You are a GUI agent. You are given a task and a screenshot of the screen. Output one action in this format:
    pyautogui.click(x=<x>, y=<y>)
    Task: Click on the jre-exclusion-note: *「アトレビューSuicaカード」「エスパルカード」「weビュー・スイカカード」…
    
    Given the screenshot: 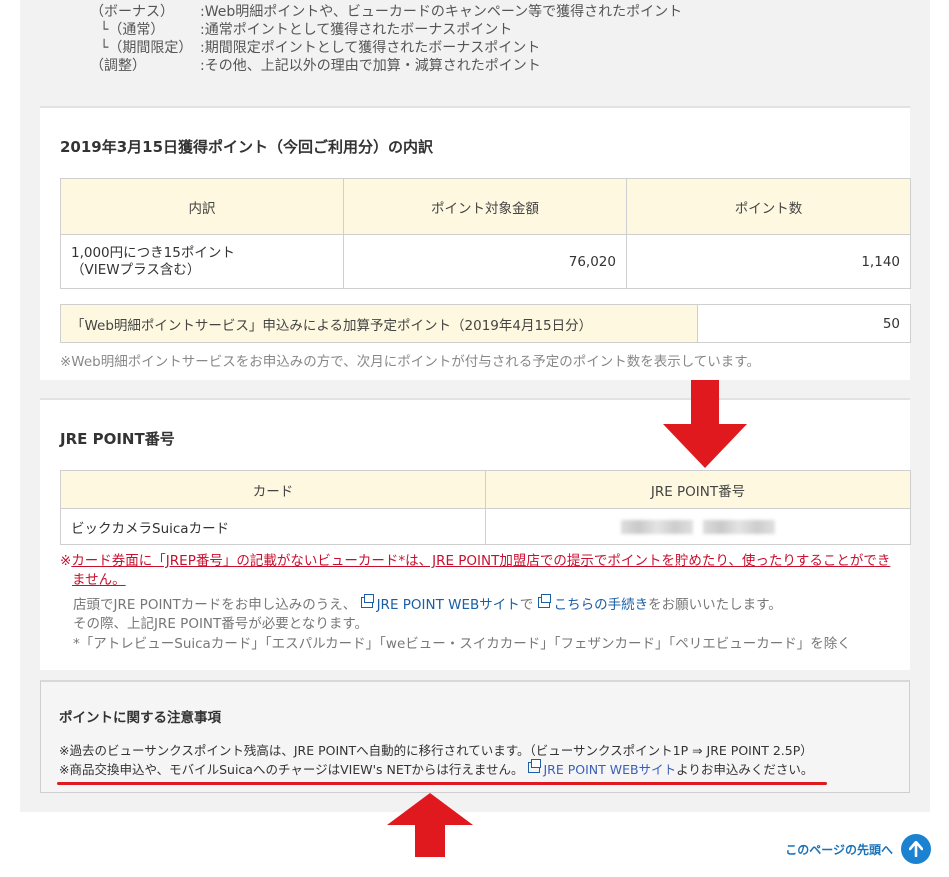 What is the action you would take?
    pyautogui.click(x=462, y=644)
    